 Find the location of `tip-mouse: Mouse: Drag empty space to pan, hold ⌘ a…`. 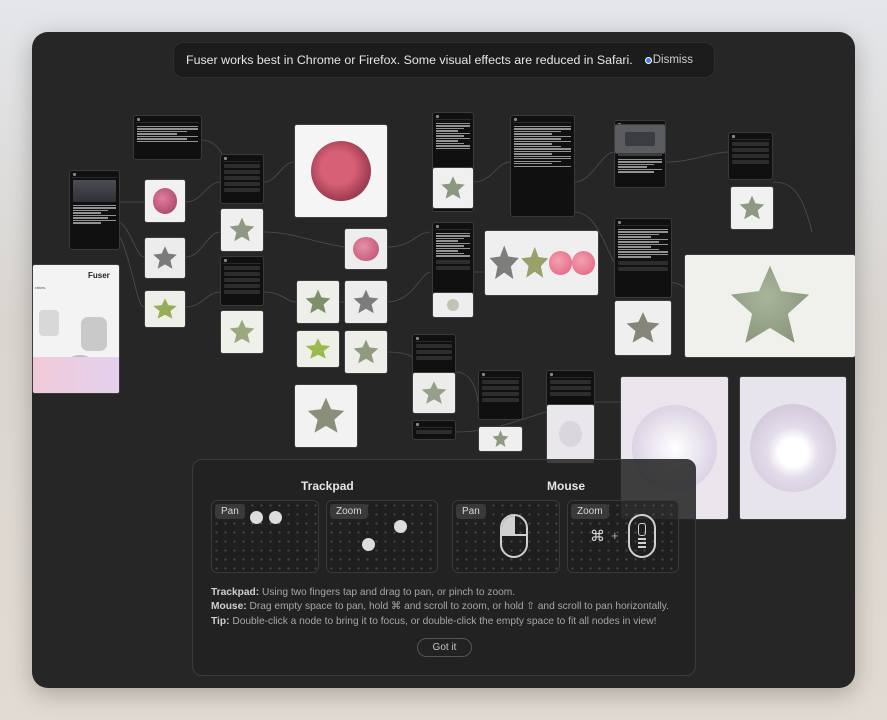

tip-mouse: Mouse: Drag empty space to pan, hold ⌘ a… is located at coordinates (440, 607).